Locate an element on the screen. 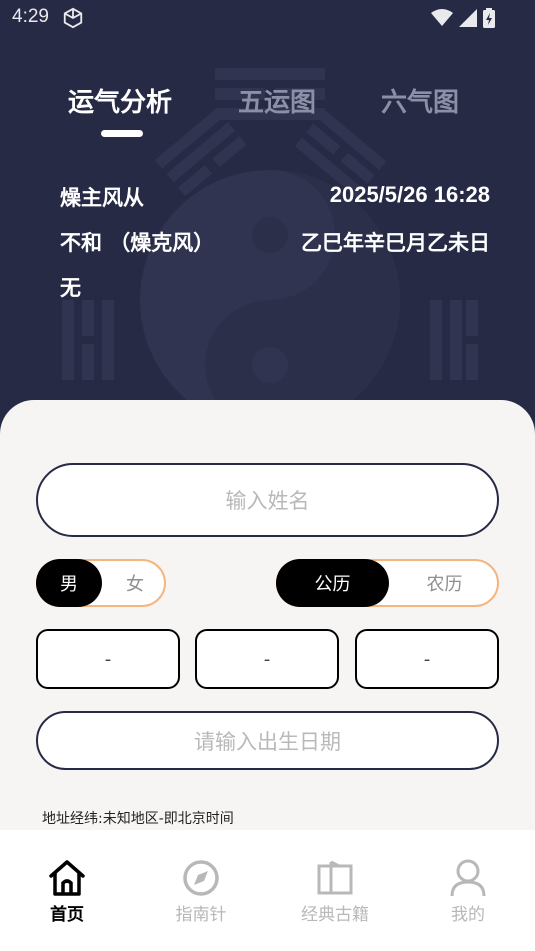  status-bar: 4:29 is located at coordinates (267, 18).